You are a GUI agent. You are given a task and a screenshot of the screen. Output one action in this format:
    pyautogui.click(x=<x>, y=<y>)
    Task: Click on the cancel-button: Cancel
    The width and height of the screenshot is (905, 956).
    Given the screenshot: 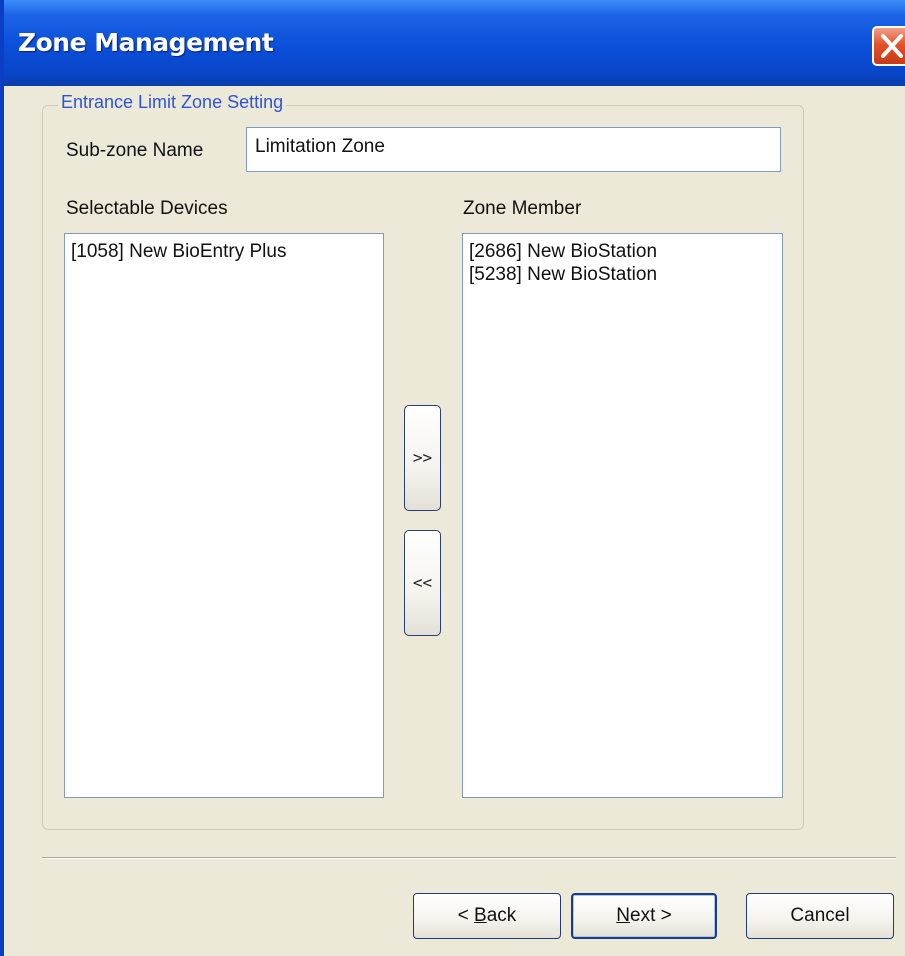 What is the action you would take?
    pyautogui.click(x=820, y=916)
    